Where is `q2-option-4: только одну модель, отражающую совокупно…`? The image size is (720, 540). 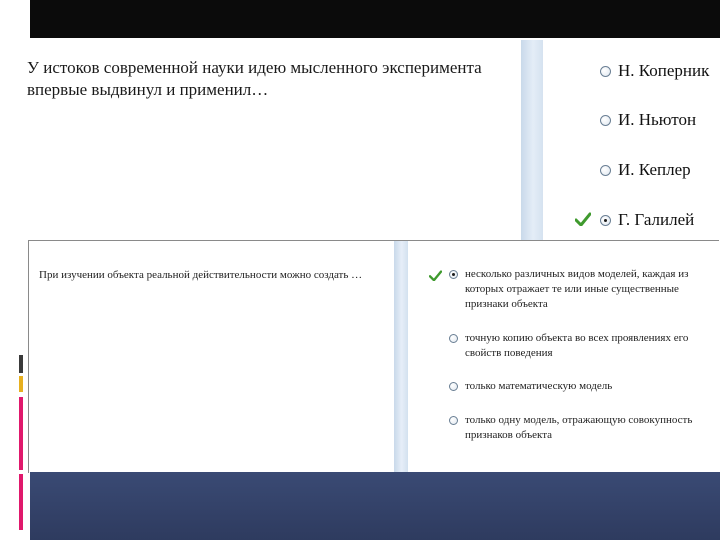
q2-option-4: только одну модель, отражающую совокупно… is located at coordinates (580, 428).